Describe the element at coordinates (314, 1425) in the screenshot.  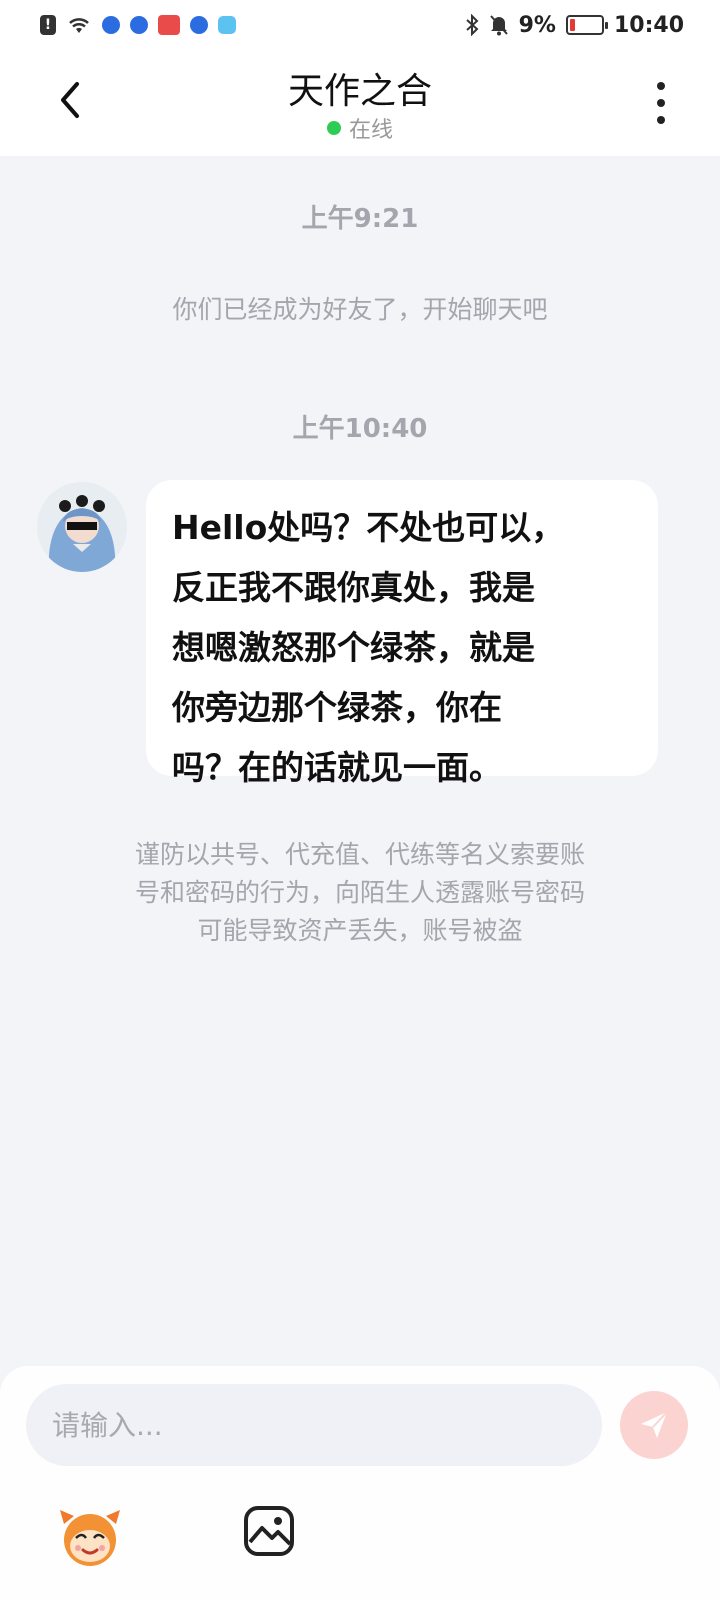
I see `message-input` at that location.